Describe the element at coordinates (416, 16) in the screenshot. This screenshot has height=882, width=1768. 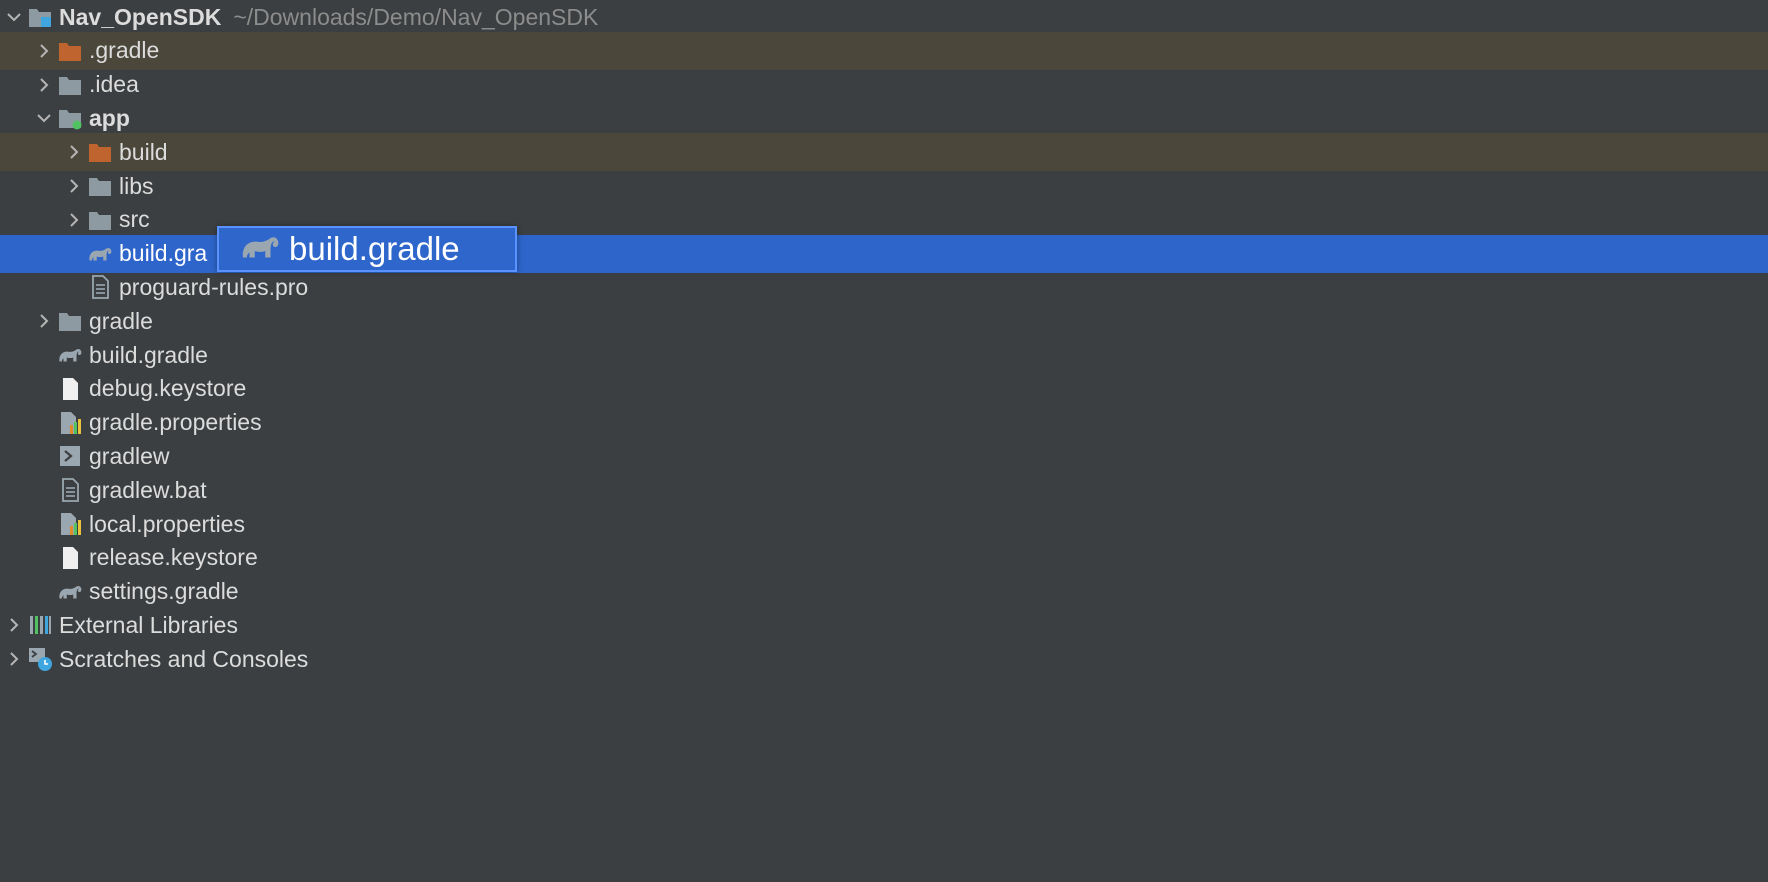
I see `project-path: ~/Downloads/Demo/Nav_OpenSDK` at that location.